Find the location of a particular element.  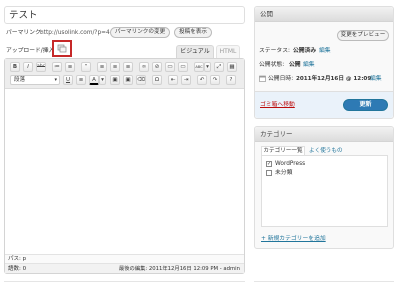

update-button: 更新 is located at coordinates (365, 105).